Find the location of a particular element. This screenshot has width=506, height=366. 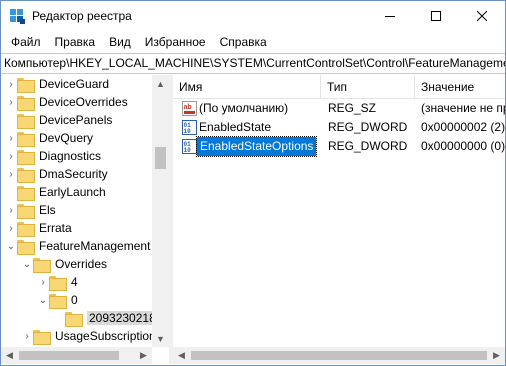

tree-item-0: ⌄ 0 is located at coordinates (57, 300).